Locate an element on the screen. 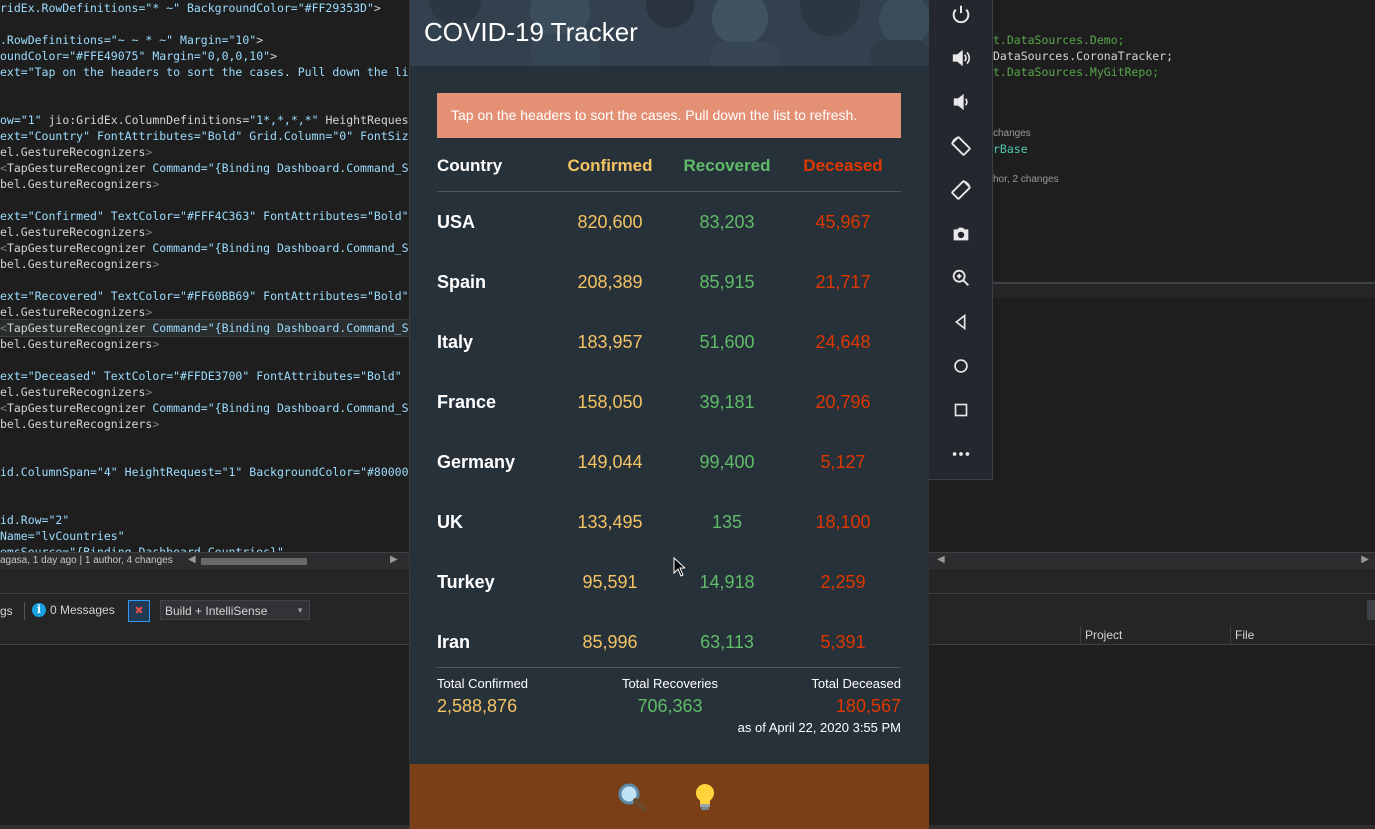  zoom-icon is located at coordinates (961, 278).